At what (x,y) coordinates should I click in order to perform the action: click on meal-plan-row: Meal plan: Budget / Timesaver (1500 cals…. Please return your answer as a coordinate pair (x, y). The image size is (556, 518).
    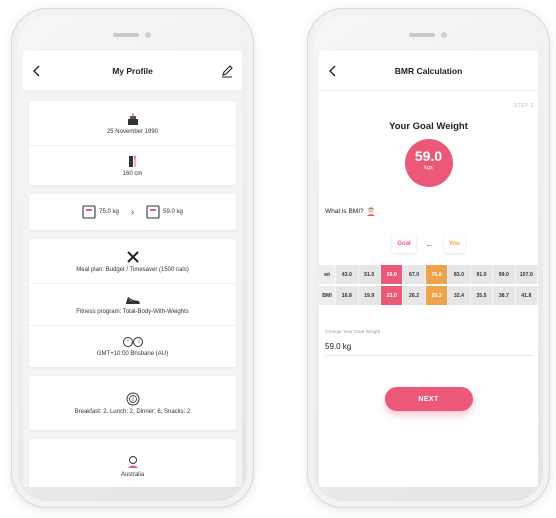
    Looking at the image, I should click on (132, 261).